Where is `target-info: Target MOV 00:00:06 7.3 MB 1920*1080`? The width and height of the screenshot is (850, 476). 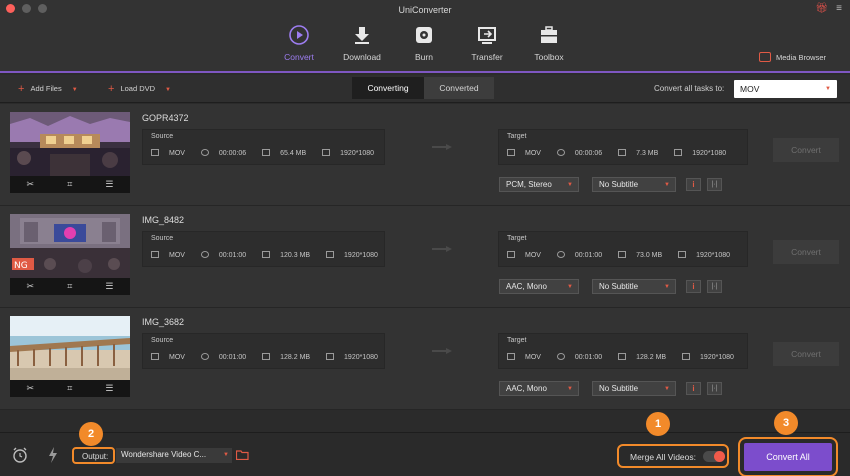
target-info: Target MOV 00:00:06 7.3 MB 1920*1080 is located at coordinates (623, 147).